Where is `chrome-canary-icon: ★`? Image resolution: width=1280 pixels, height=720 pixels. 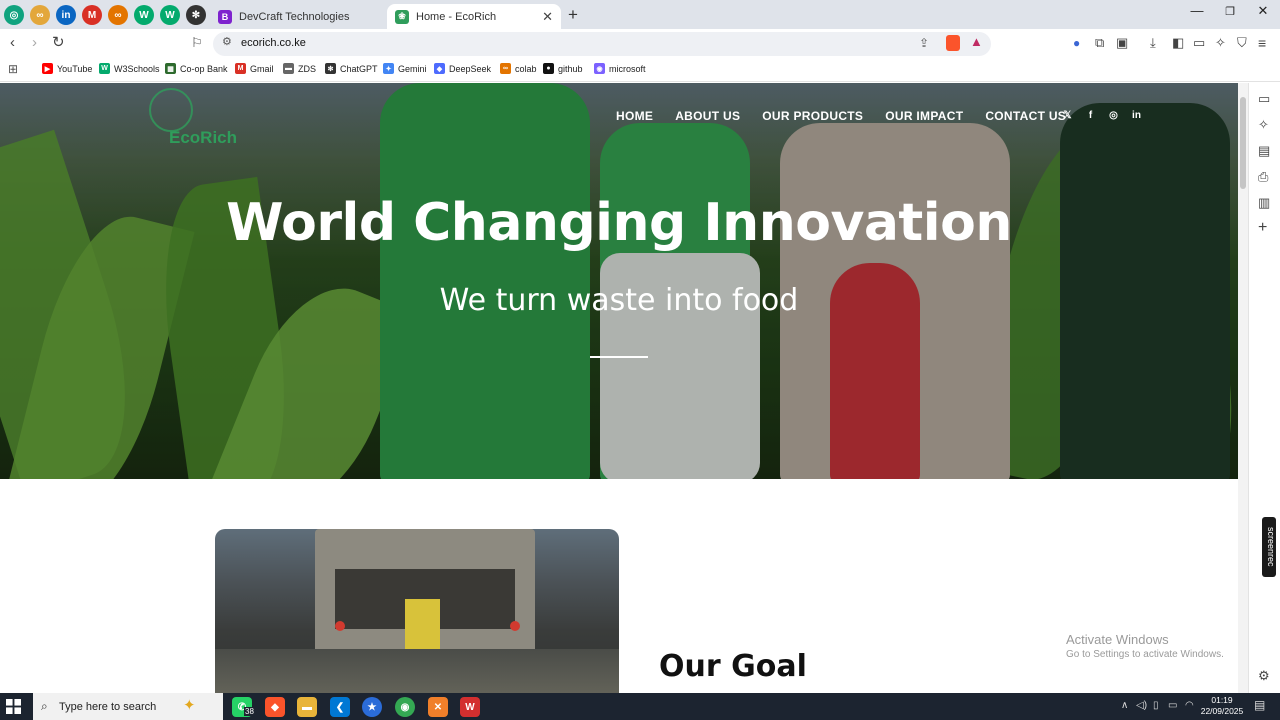 chrome-canary-icon: ★ is located at coordinates (372, 707).